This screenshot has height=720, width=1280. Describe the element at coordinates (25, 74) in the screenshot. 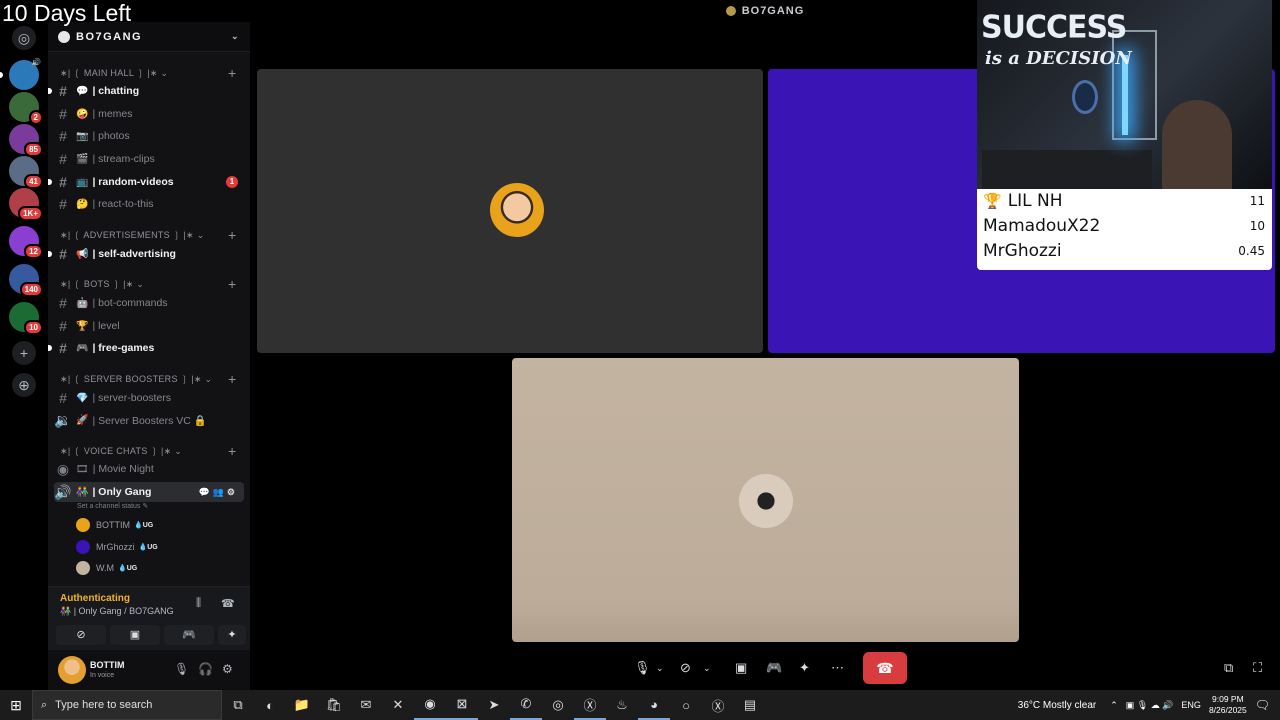

I see `server-icon-1: 🔊` at that location.